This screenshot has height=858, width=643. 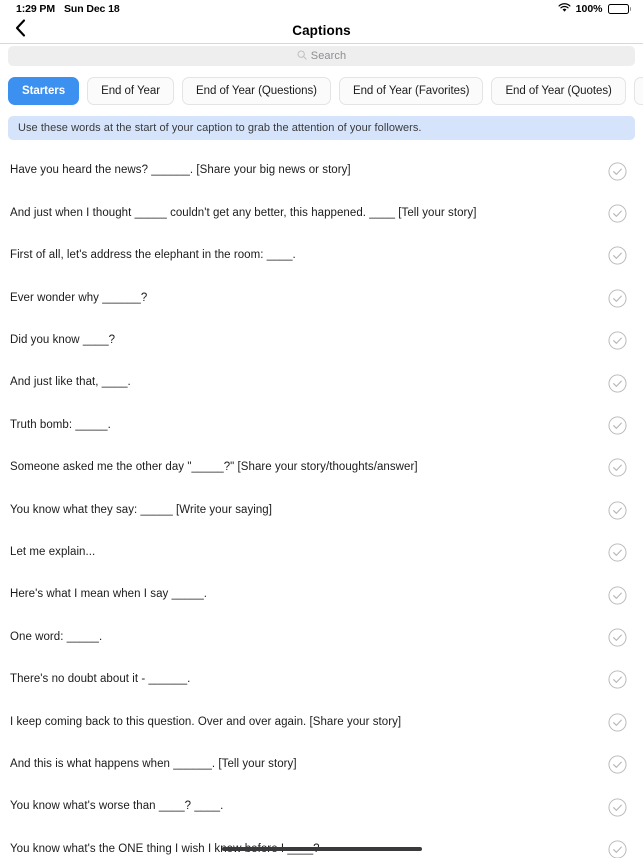 I want to click on status-bar: 1:29 PM Sun Dec 18 100%, so click(x=321, y=9).